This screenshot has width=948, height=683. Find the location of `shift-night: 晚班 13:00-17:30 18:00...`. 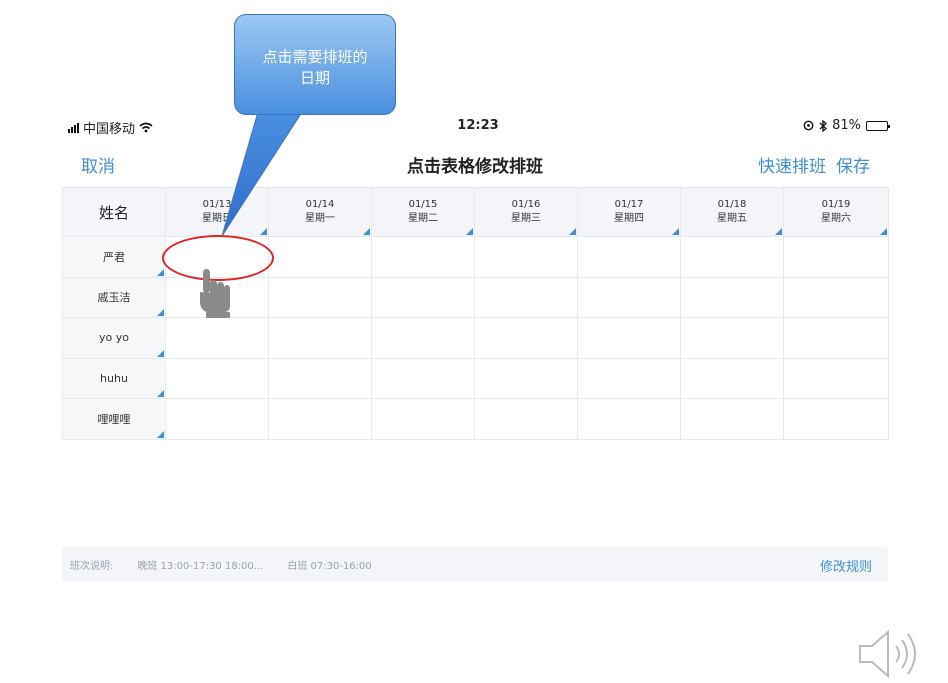

shift-night: 晚班 13:00-17:30 18:00... is located at coordinates (200, 566).